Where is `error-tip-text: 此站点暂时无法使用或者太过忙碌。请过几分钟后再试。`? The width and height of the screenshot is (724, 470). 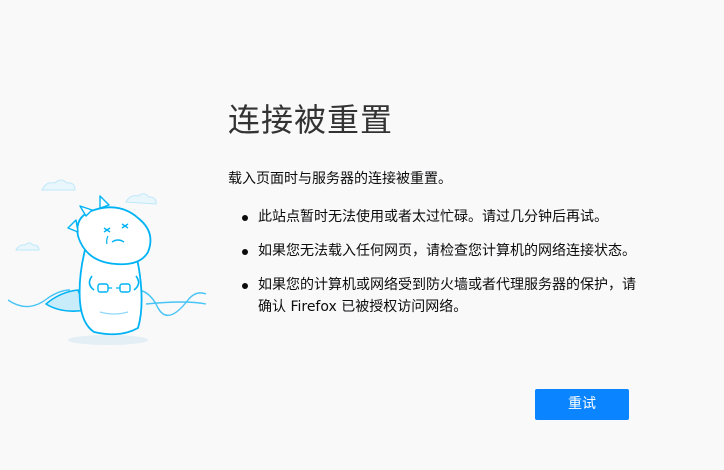 error-tip-text: 此站点暂时无法使用或者太过忙碌。请过几分钟后再试。 is located at coordinates (433, 217).